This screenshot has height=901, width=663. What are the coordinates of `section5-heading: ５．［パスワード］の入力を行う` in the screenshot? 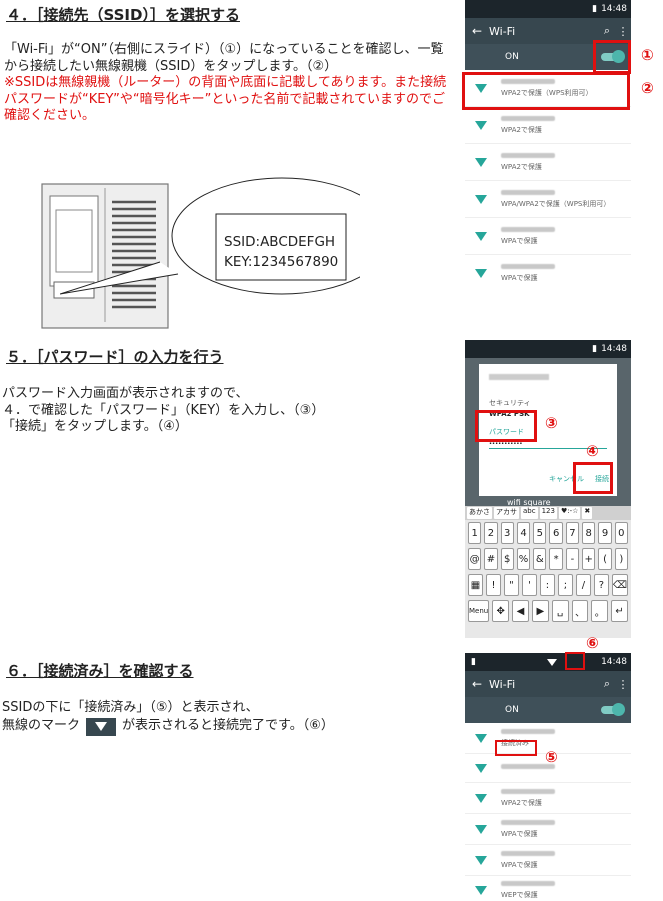 It's located at (115, 357).